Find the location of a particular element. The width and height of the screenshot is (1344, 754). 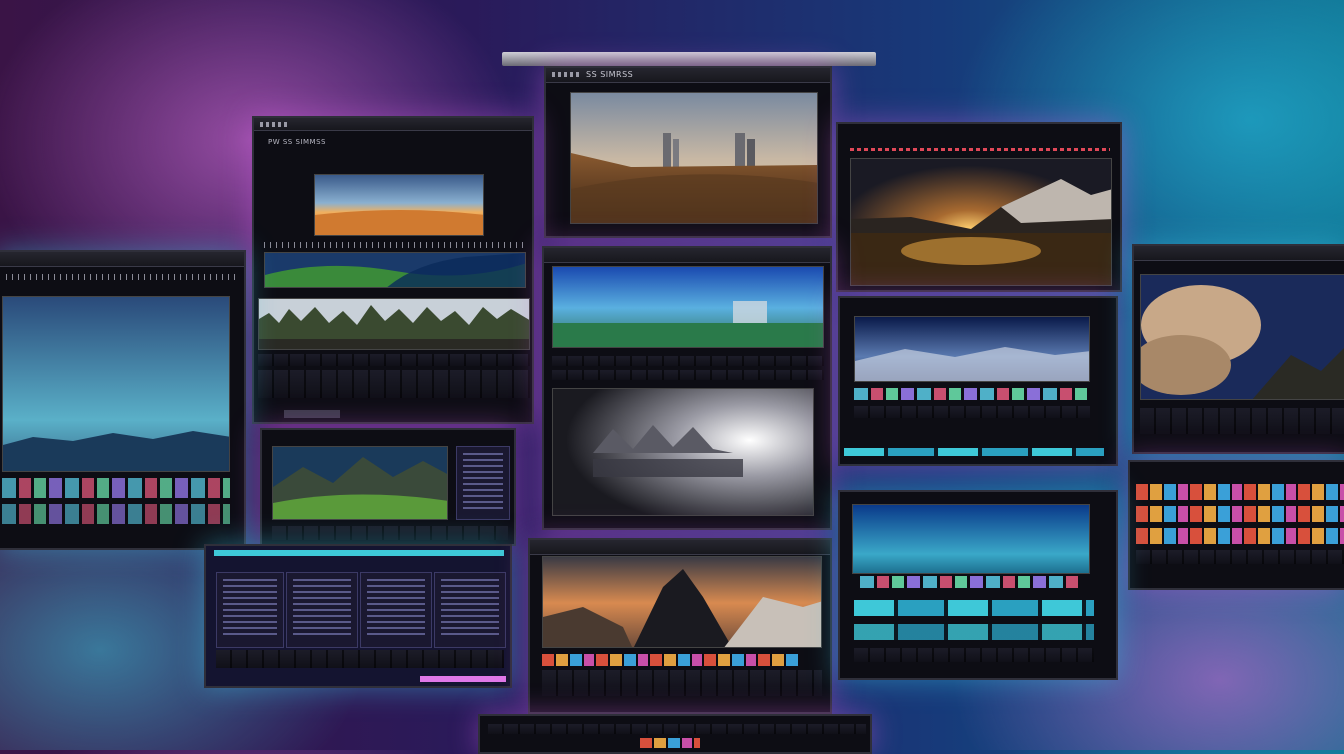

properties-panel is located at coordinates (483, 483).